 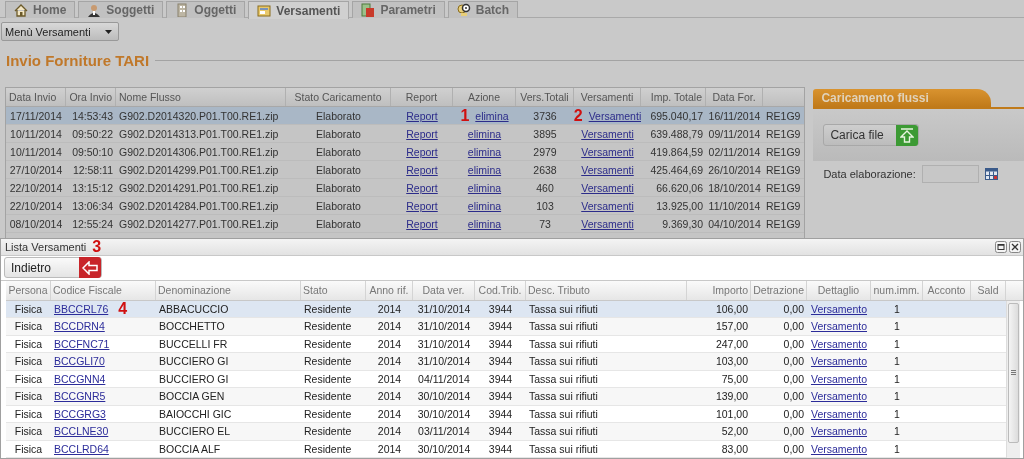 I want to click on upload-button: Carica file, so click(x=871, y=135).